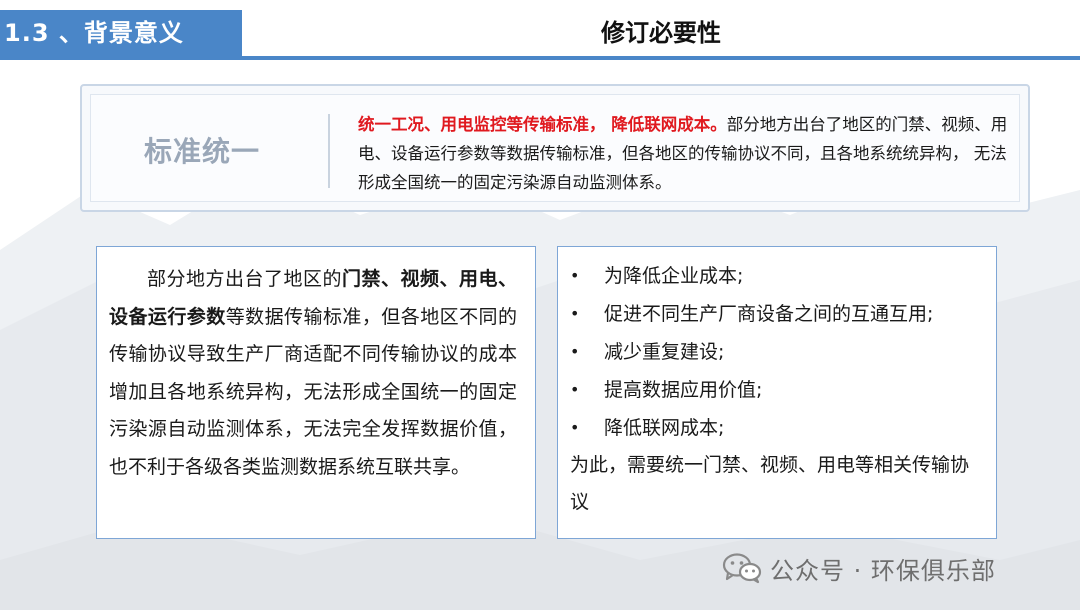 This screenshot has width=1080, height=610. What do you see at coordinates (778, 428) in the screenshot?
I see `list-item: • 降低联网成本;` at bounding box center [778, 428].